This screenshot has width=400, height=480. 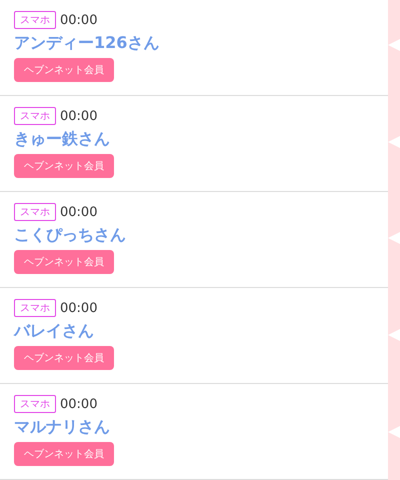 I want to click on user-name: アンディー126さん, so click(x=87, y=43).